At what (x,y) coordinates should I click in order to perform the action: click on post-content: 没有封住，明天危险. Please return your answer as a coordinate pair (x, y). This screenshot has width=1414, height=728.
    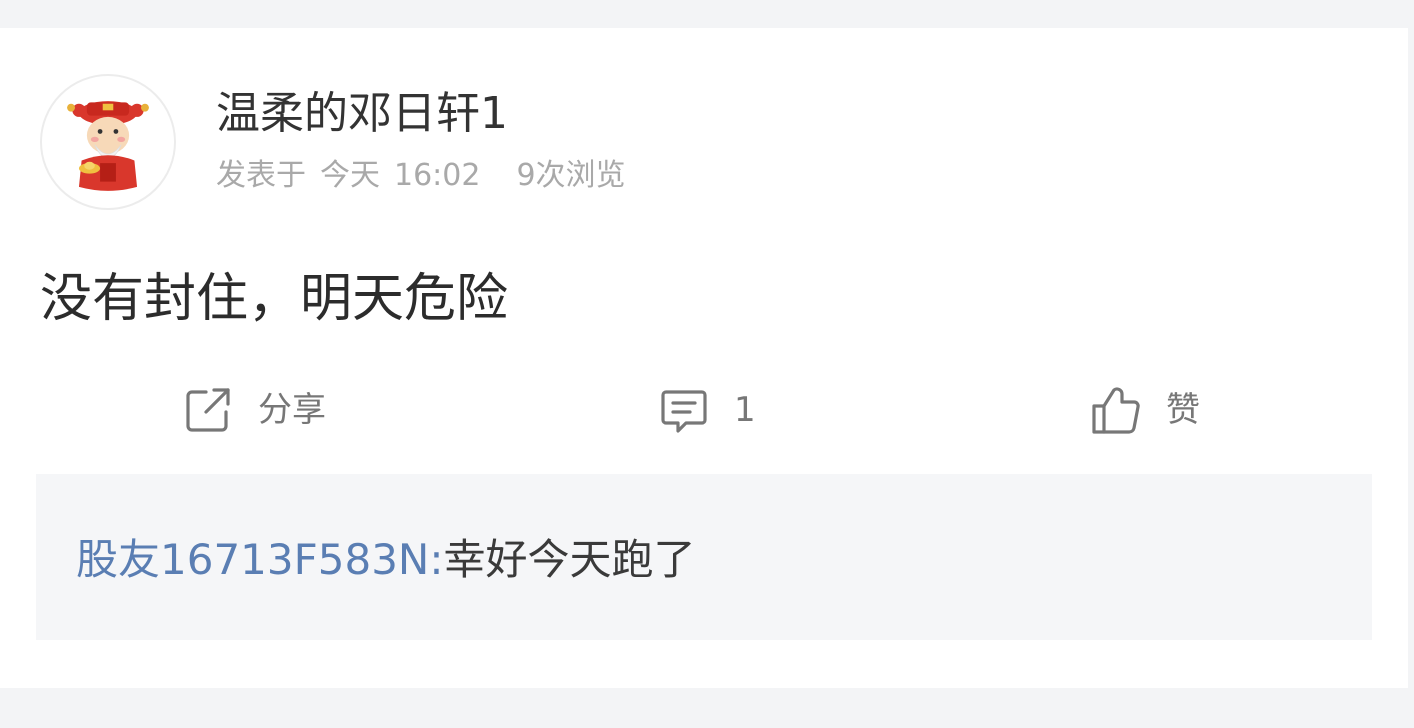
    Looking at the image, I should click on (274, 299).